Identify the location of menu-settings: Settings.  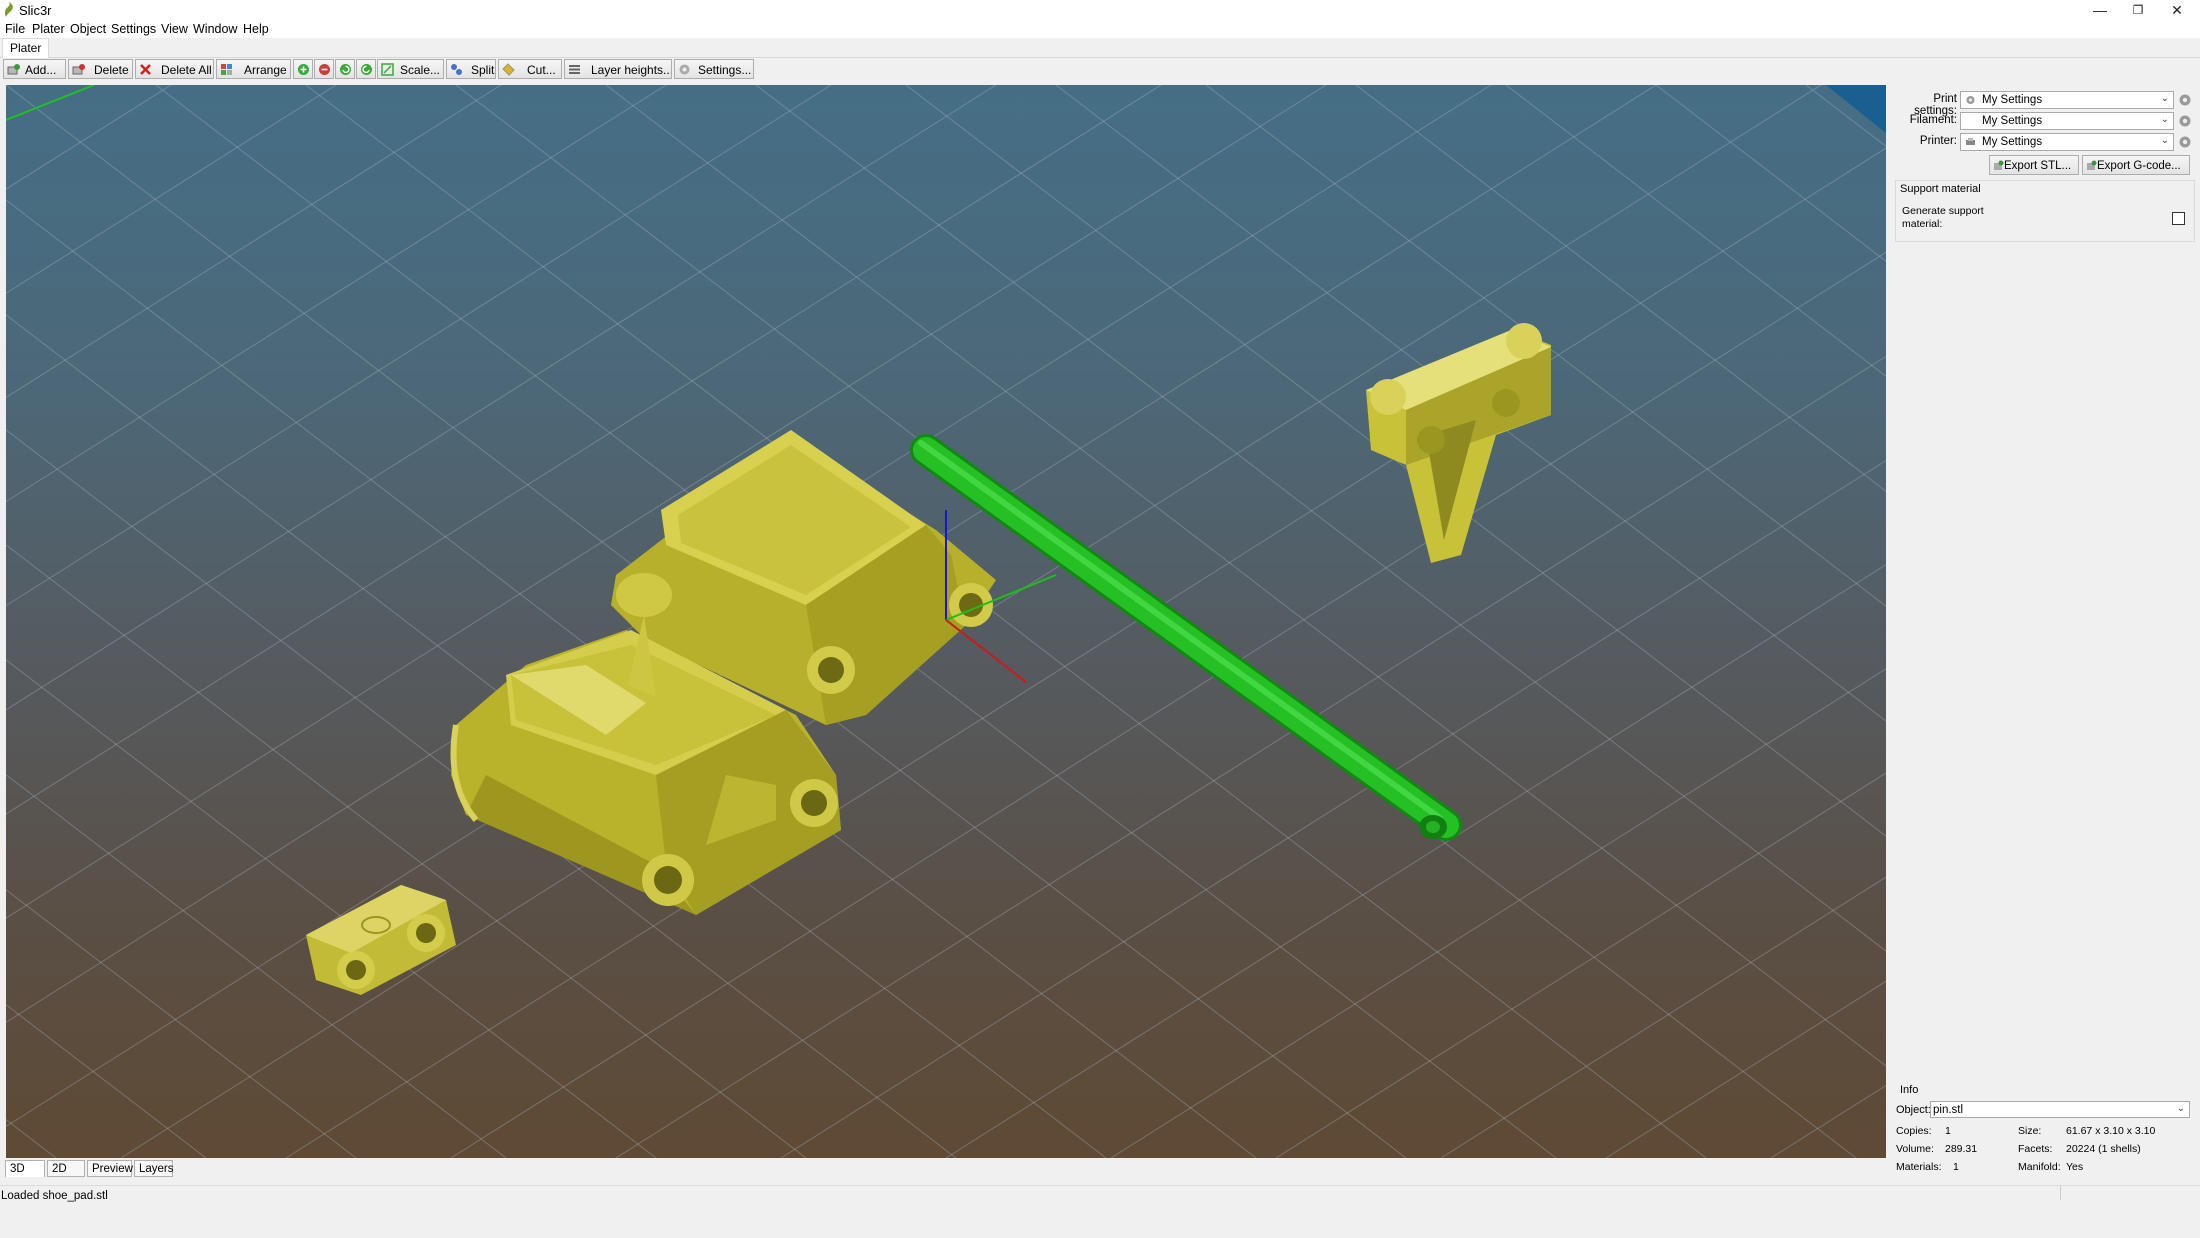
(133, 29).